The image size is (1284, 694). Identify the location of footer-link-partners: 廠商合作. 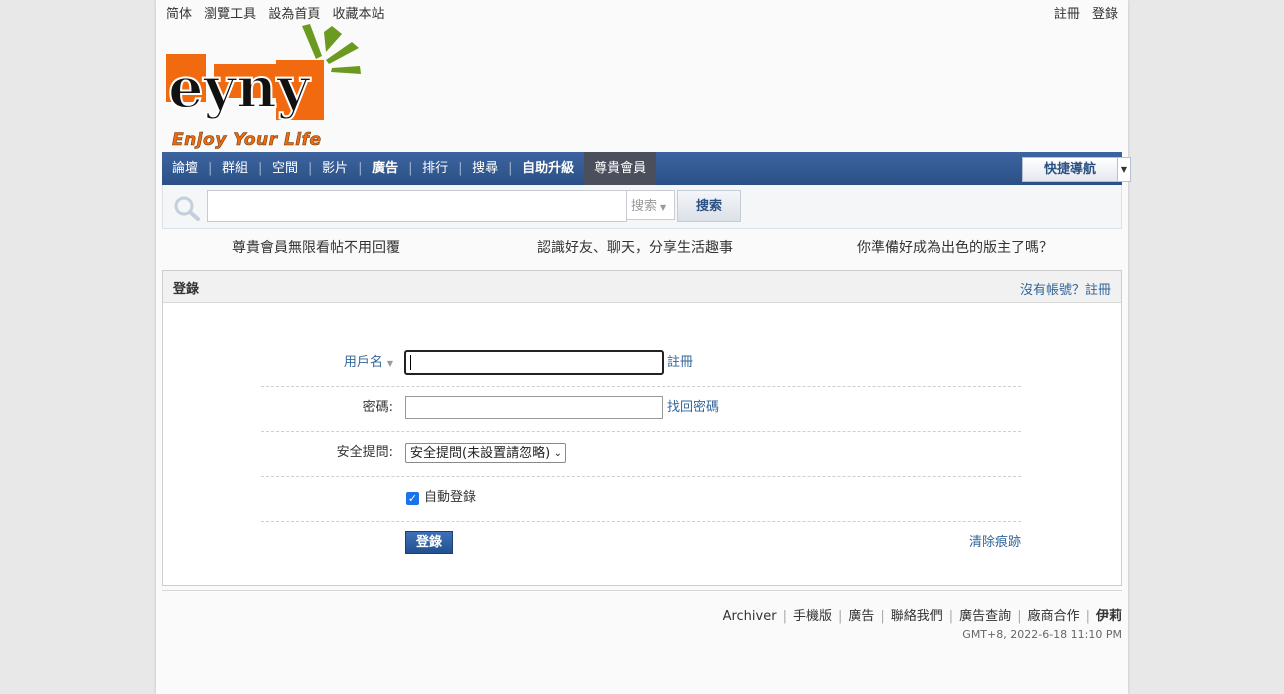
(1054, 616).